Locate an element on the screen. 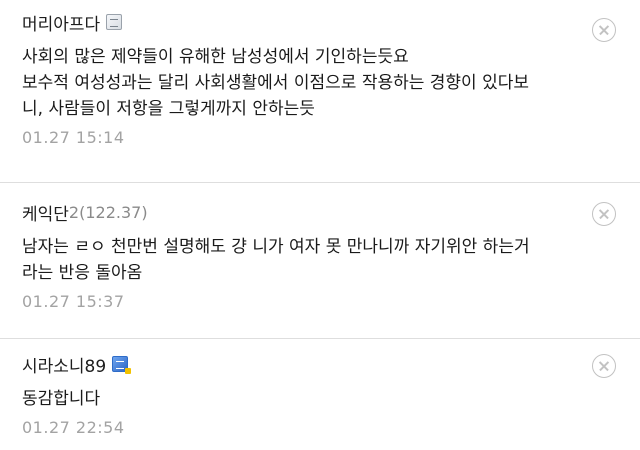  author-name: 케익단 is located at coordinates (45, 212).